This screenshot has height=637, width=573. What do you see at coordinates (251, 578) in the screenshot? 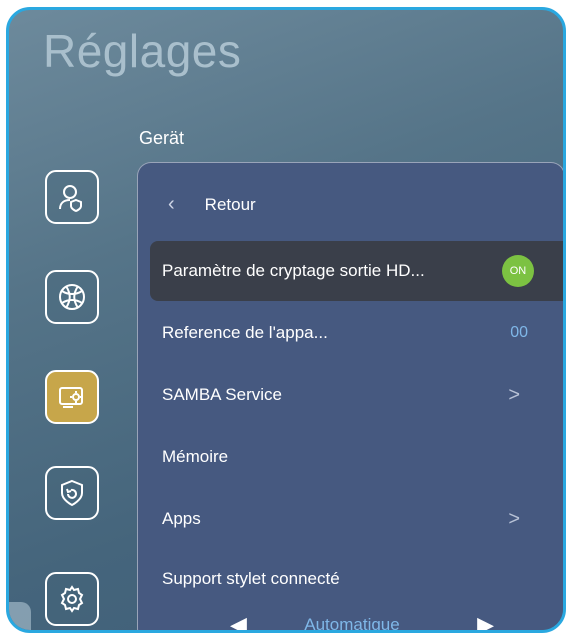
I see `row-label: Support stylet connecté` at bounding box center [251, 578].